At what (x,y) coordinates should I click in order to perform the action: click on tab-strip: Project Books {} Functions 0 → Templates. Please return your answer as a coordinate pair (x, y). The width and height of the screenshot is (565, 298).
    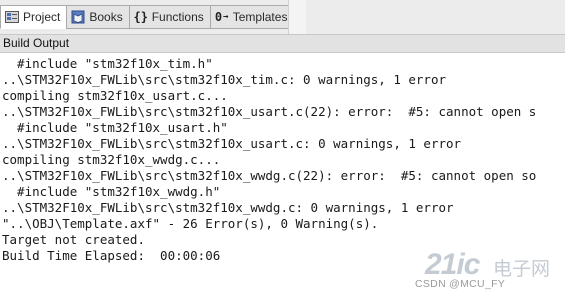
    Looking at the image, I should click on (147, 17).